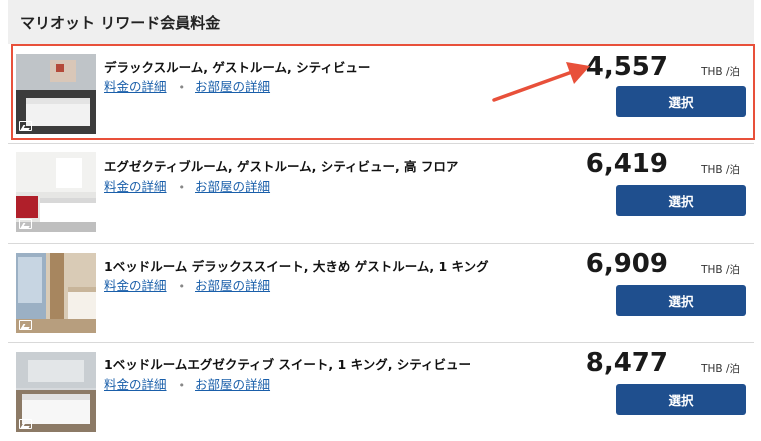  Describe the element at coordinates (237, 67) in the screenshot. I see `room-name: デラックスルーム, ゲストルーム, シティビュー` at that location.